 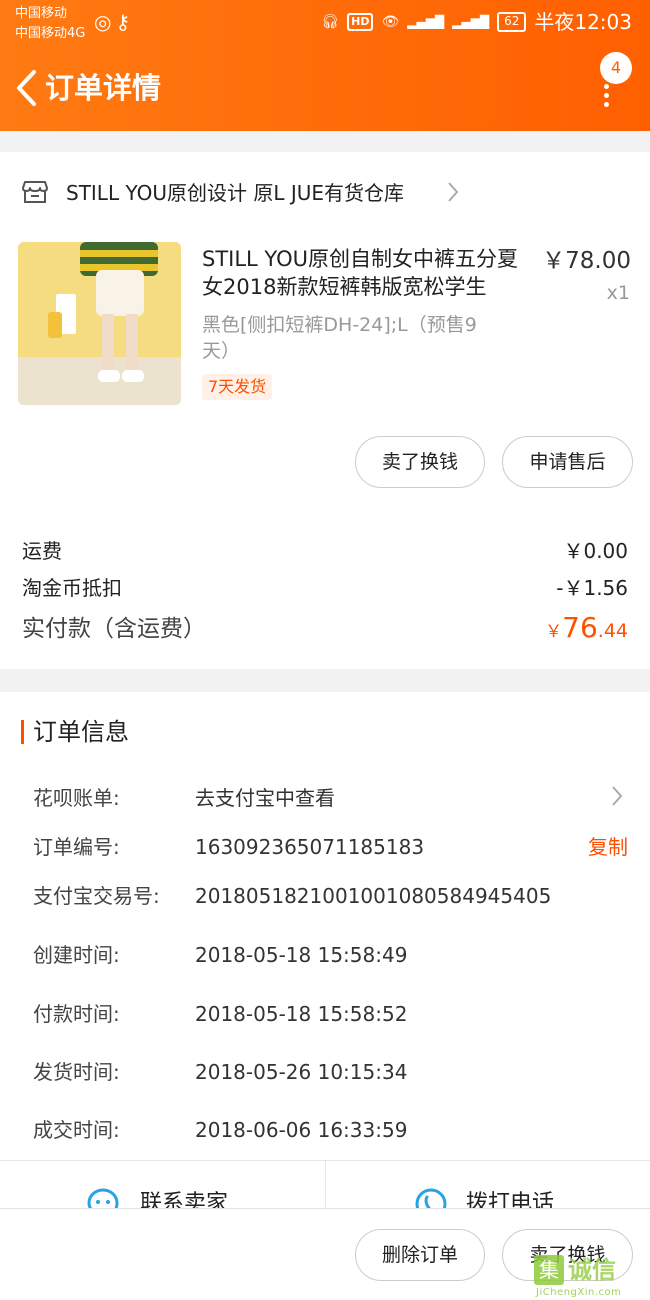 What do you see at coordinates (608, 847) in the screenshot?
I see `copy-button: 复制` at bounding box center [608, 847].